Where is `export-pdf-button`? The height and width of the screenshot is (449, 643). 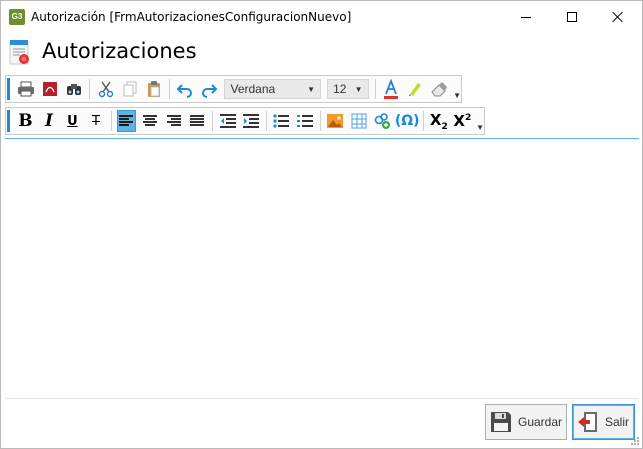 export-pdf-button is located at coordinates (50, 89).